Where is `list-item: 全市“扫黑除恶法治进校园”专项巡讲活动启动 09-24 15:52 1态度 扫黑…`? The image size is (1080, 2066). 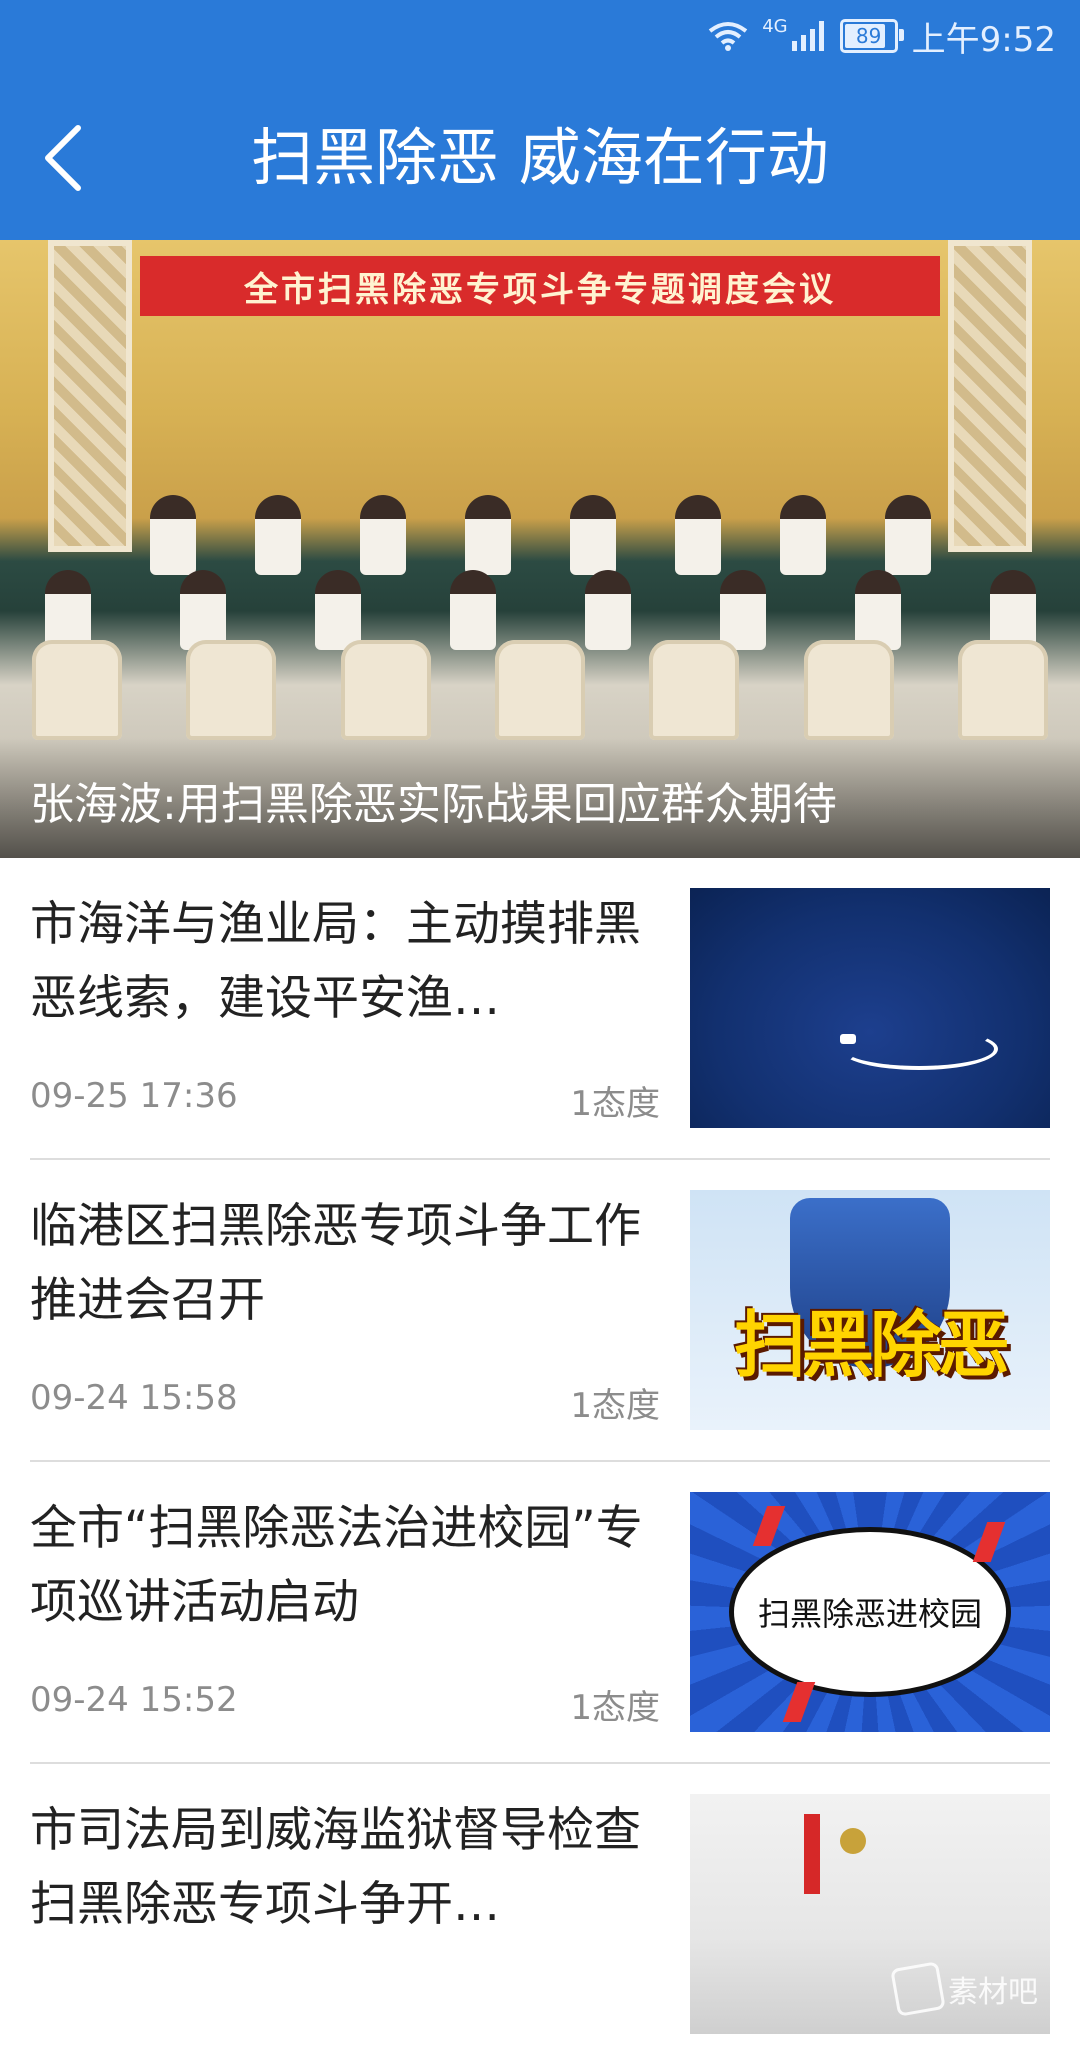
list-item: 全市“扫黑除恶法治进校园”专项巡讲活动启动 09-24 15:52 1态度 扫黑… is located at coordinates (540, 1613).